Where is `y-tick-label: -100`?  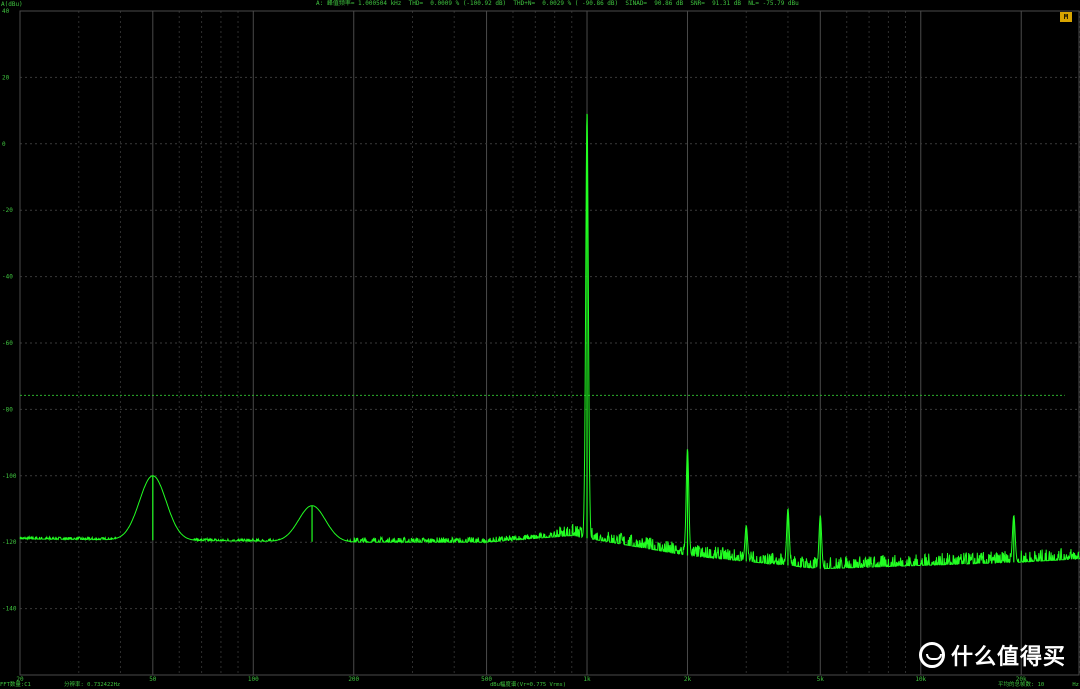
y-tick-label: -100 is located at coordinates (9, 476).